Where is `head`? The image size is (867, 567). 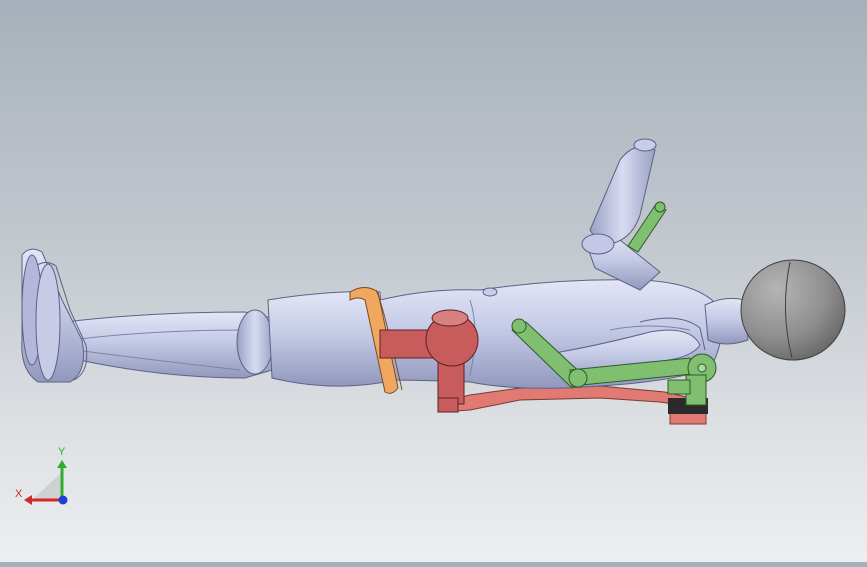 head is located at coordinates (793, 310).